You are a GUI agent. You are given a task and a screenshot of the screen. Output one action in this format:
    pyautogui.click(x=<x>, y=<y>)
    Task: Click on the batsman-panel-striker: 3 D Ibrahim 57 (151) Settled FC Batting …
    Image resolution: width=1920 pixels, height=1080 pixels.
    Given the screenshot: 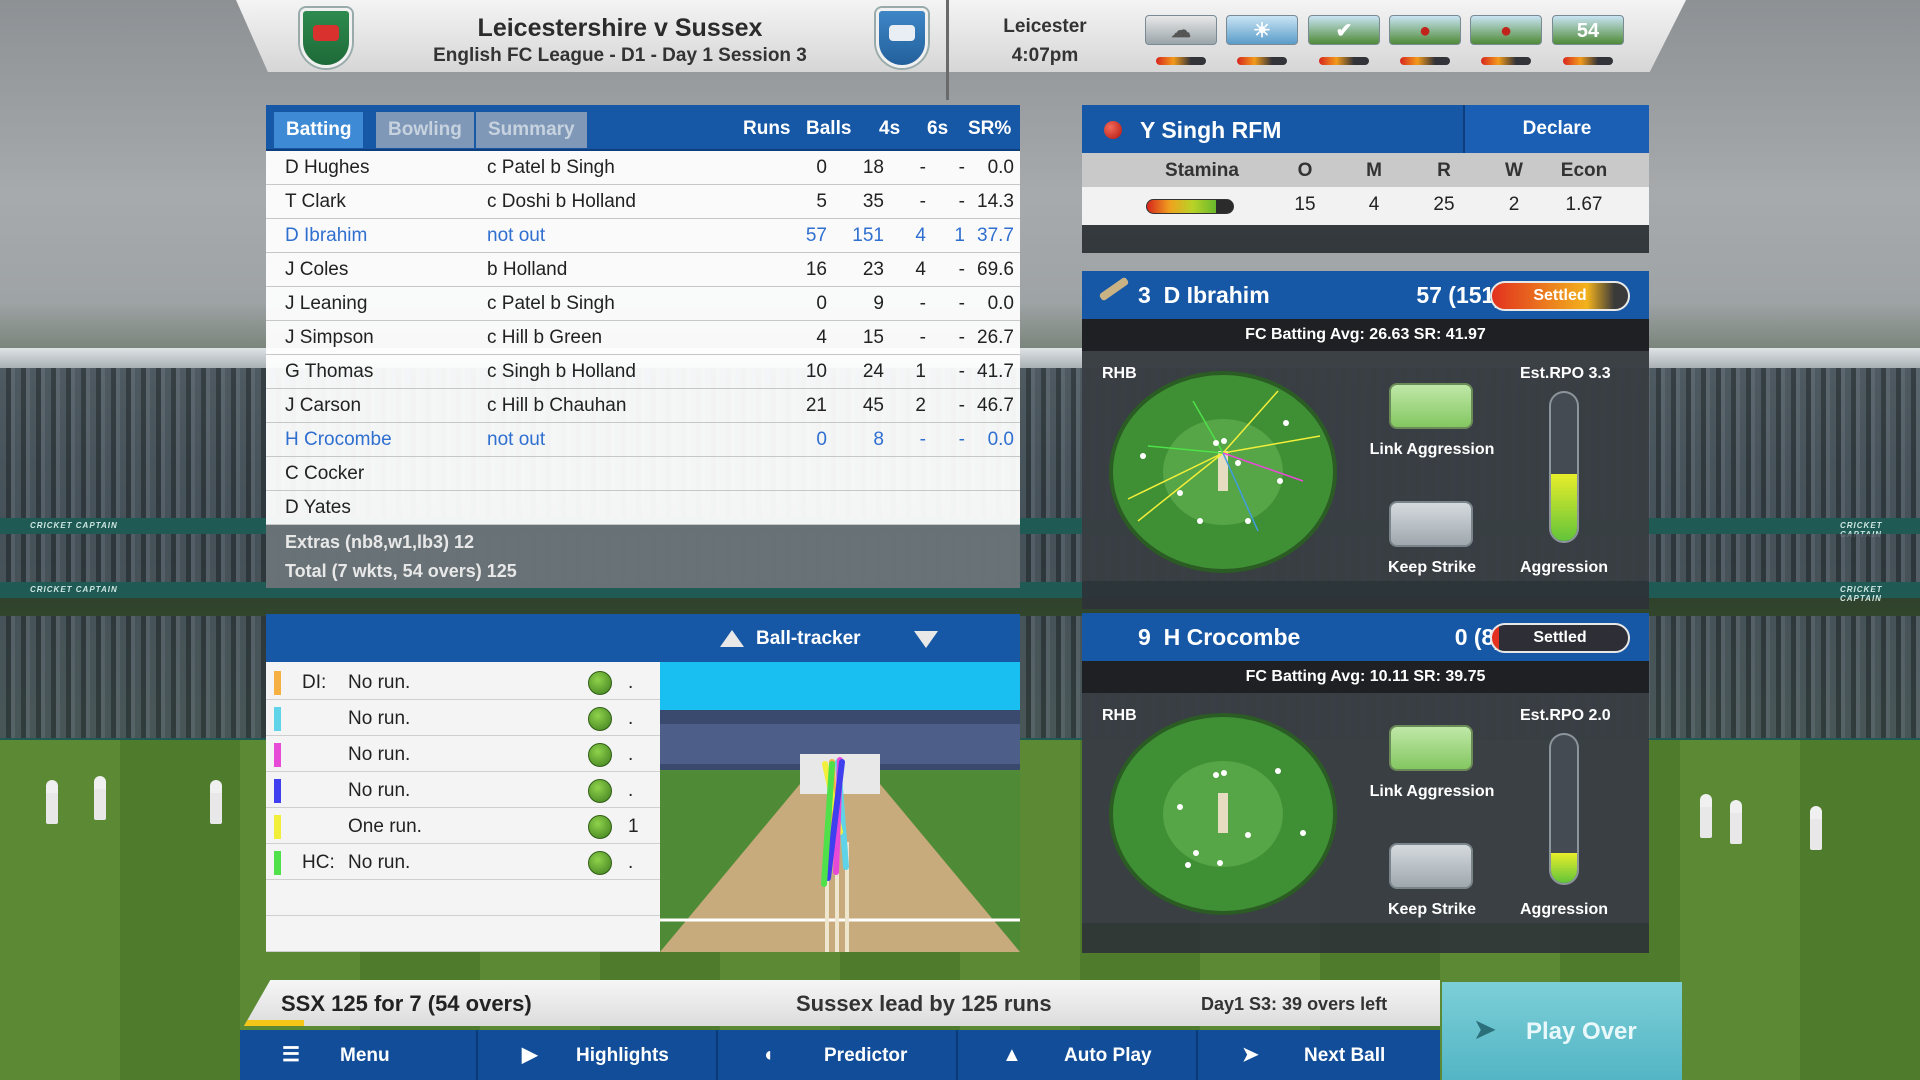 What is the action you would take?
    pyautogui.click(x=1365, y=440)
    